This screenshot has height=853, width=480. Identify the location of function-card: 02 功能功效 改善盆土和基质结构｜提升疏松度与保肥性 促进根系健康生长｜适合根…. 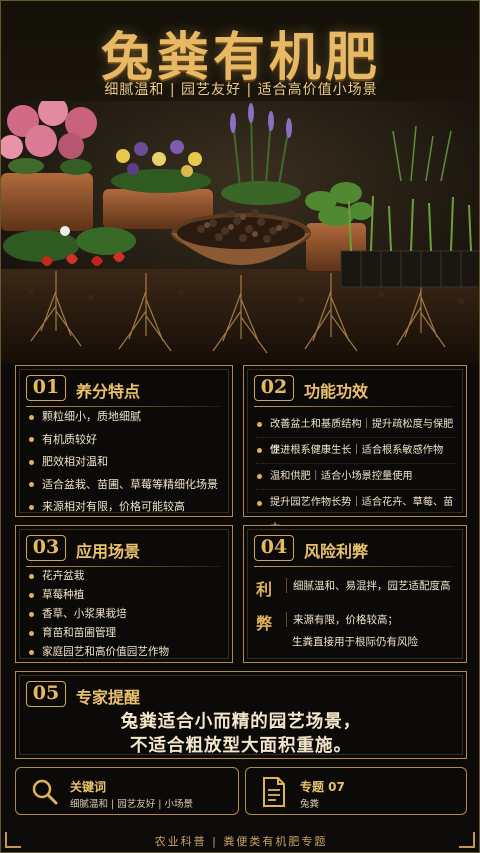
(355, 449).